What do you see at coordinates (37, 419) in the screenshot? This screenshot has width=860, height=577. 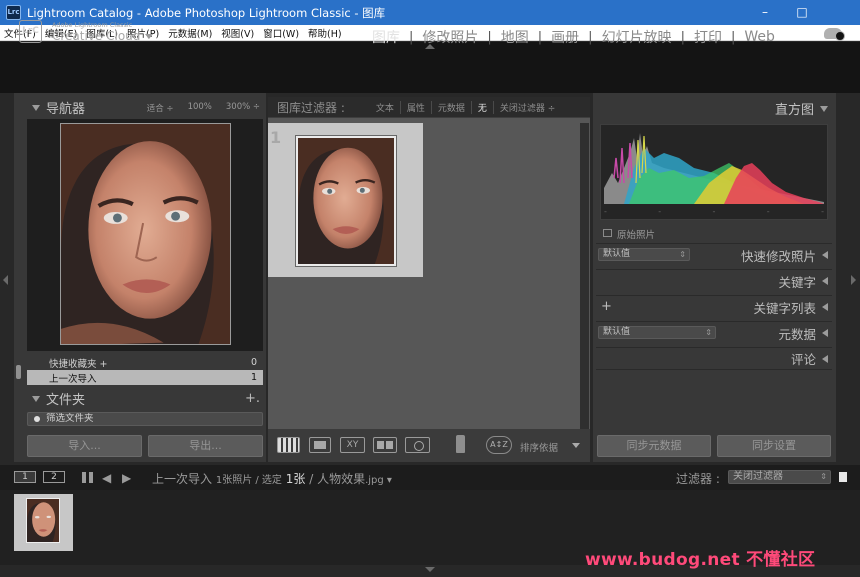 I see `search-dot-icon` at bounding box center [37, 419].